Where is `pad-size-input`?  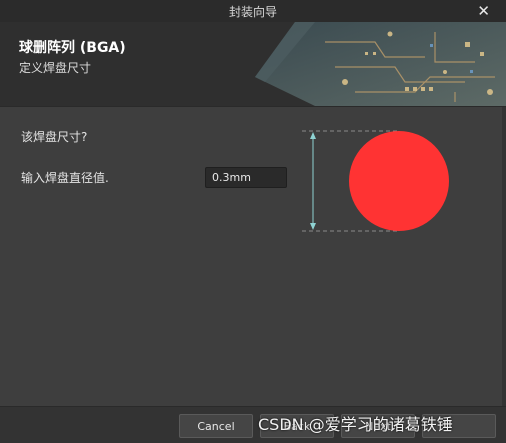
pad-size-input is located at coordinates (246, 177).